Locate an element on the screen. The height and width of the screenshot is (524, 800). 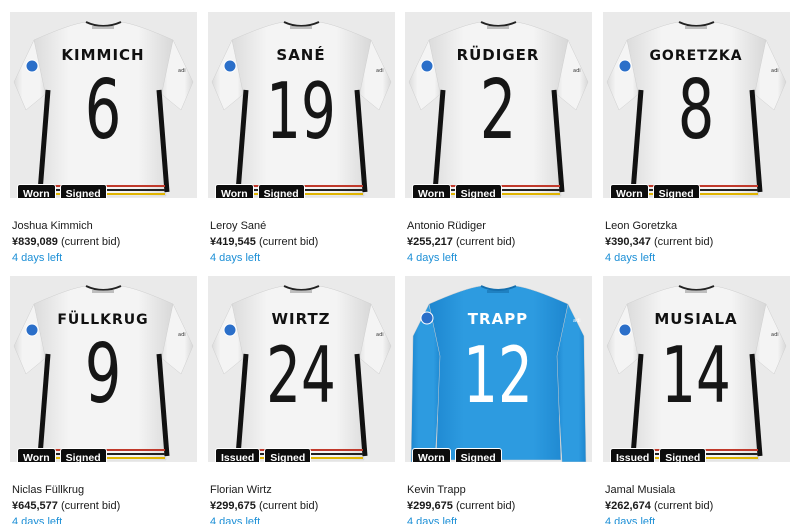
shirt-number: 12 is located at coordinates (498, 376).